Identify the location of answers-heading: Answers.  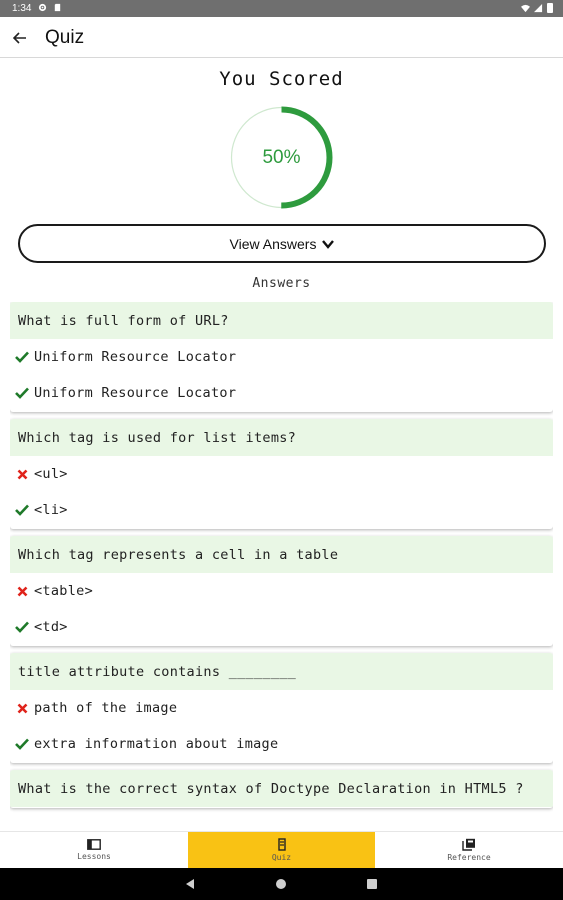
(281, 283).